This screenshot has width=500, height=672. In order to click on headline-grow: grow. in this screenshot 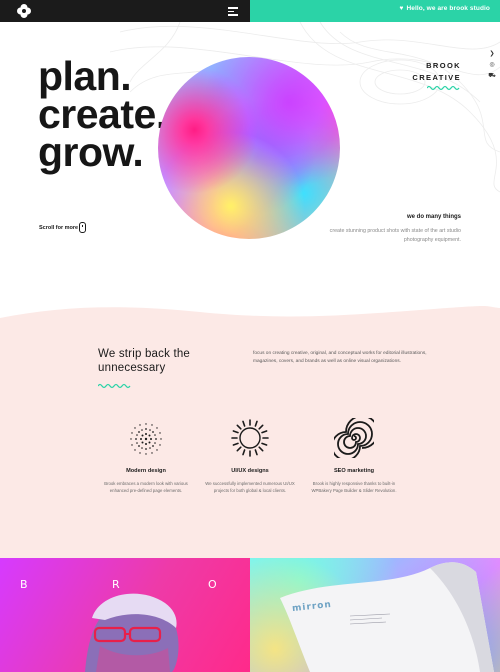, I will do `click(91, 152)`.